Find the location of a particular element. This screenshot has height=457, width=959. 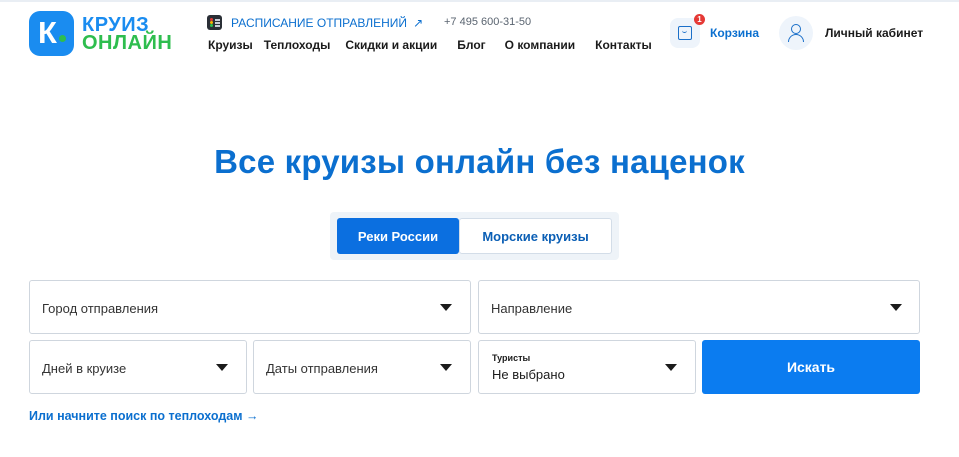

search-by-ships-link: Или начните поиск по теплоходам → is located at coordinates (143, 416).